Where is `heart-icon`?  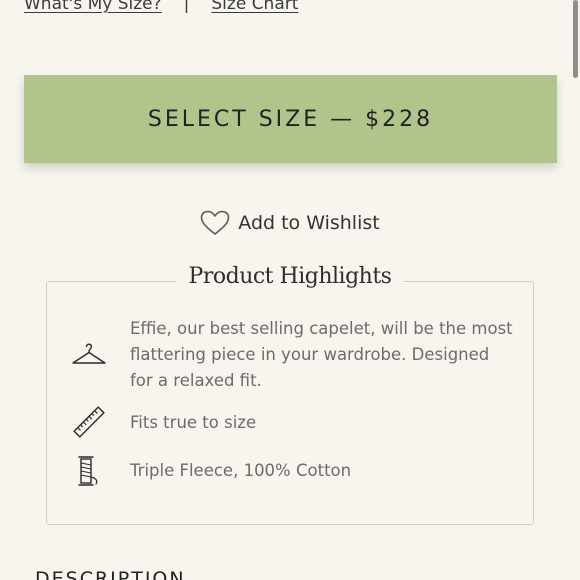 heart-icon is located at coordinates (215, 222).